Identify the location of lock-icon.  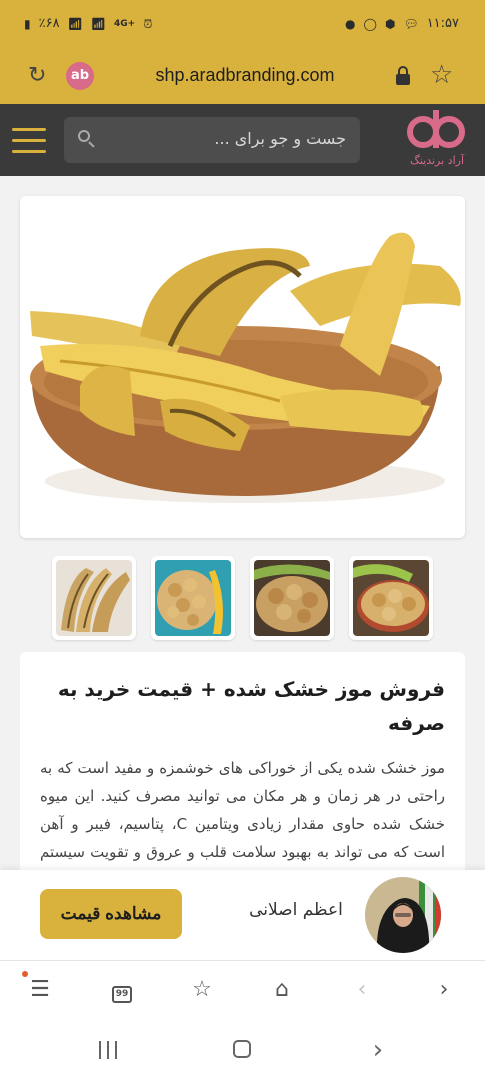
(403, 76).